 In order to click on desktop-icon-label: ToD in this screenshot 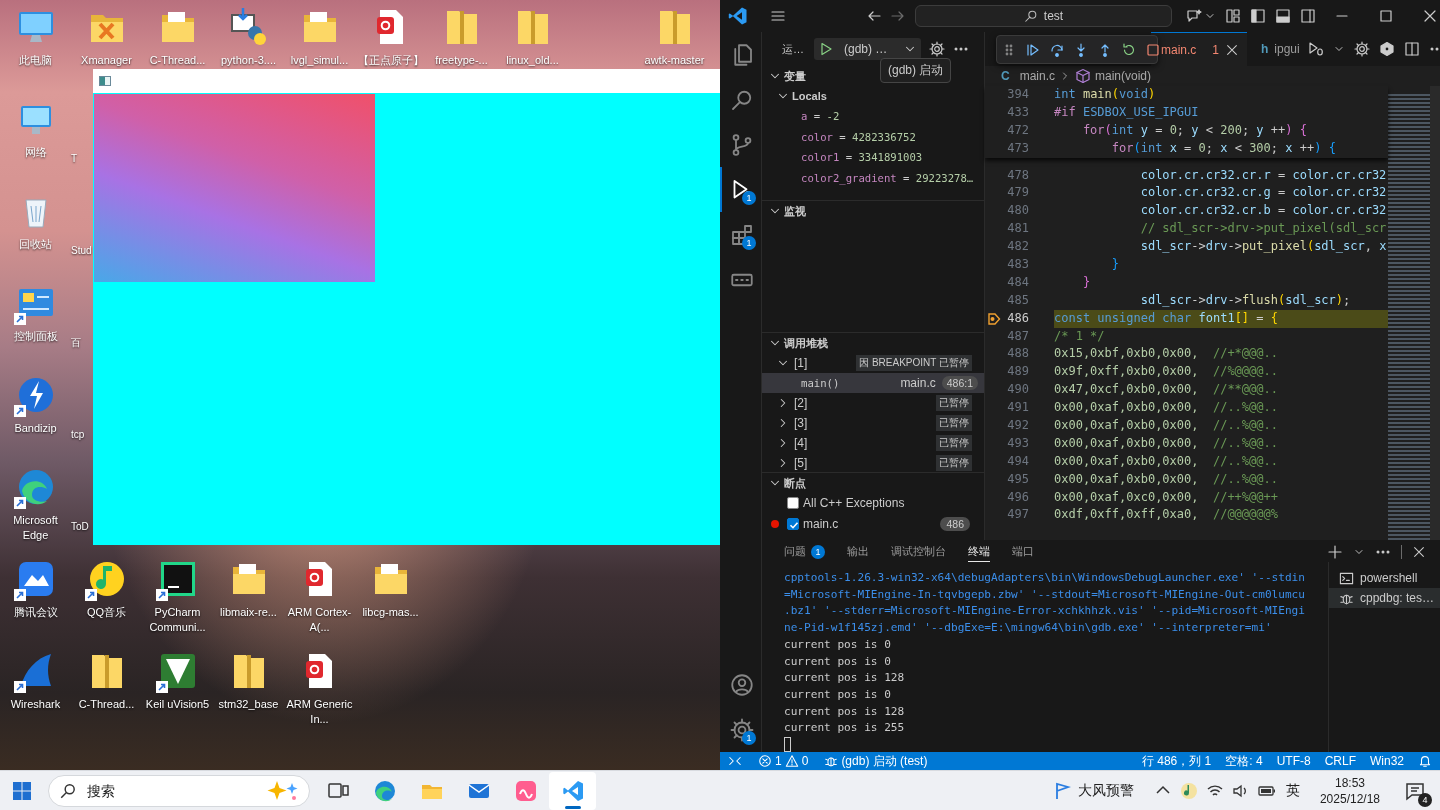, I will do `click(80, 526)`.